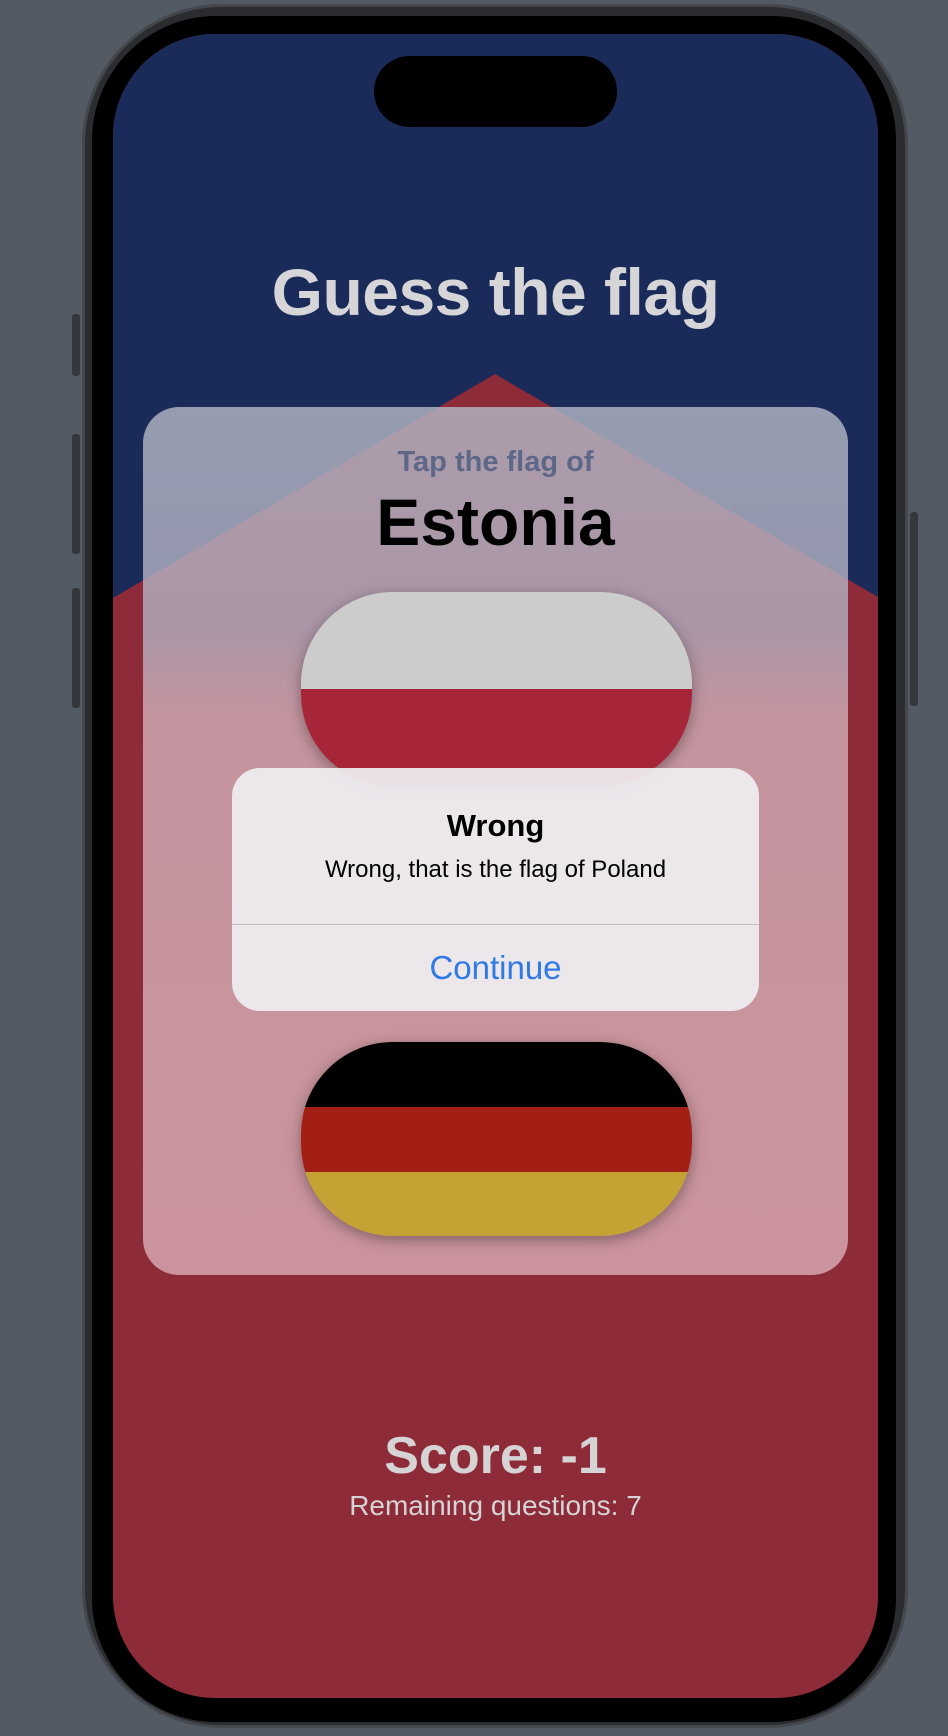 This screenshot has height=1736, width=948. Describe the element at coordinates (914, 609) in the screenshot. I see `power-button` at that location.